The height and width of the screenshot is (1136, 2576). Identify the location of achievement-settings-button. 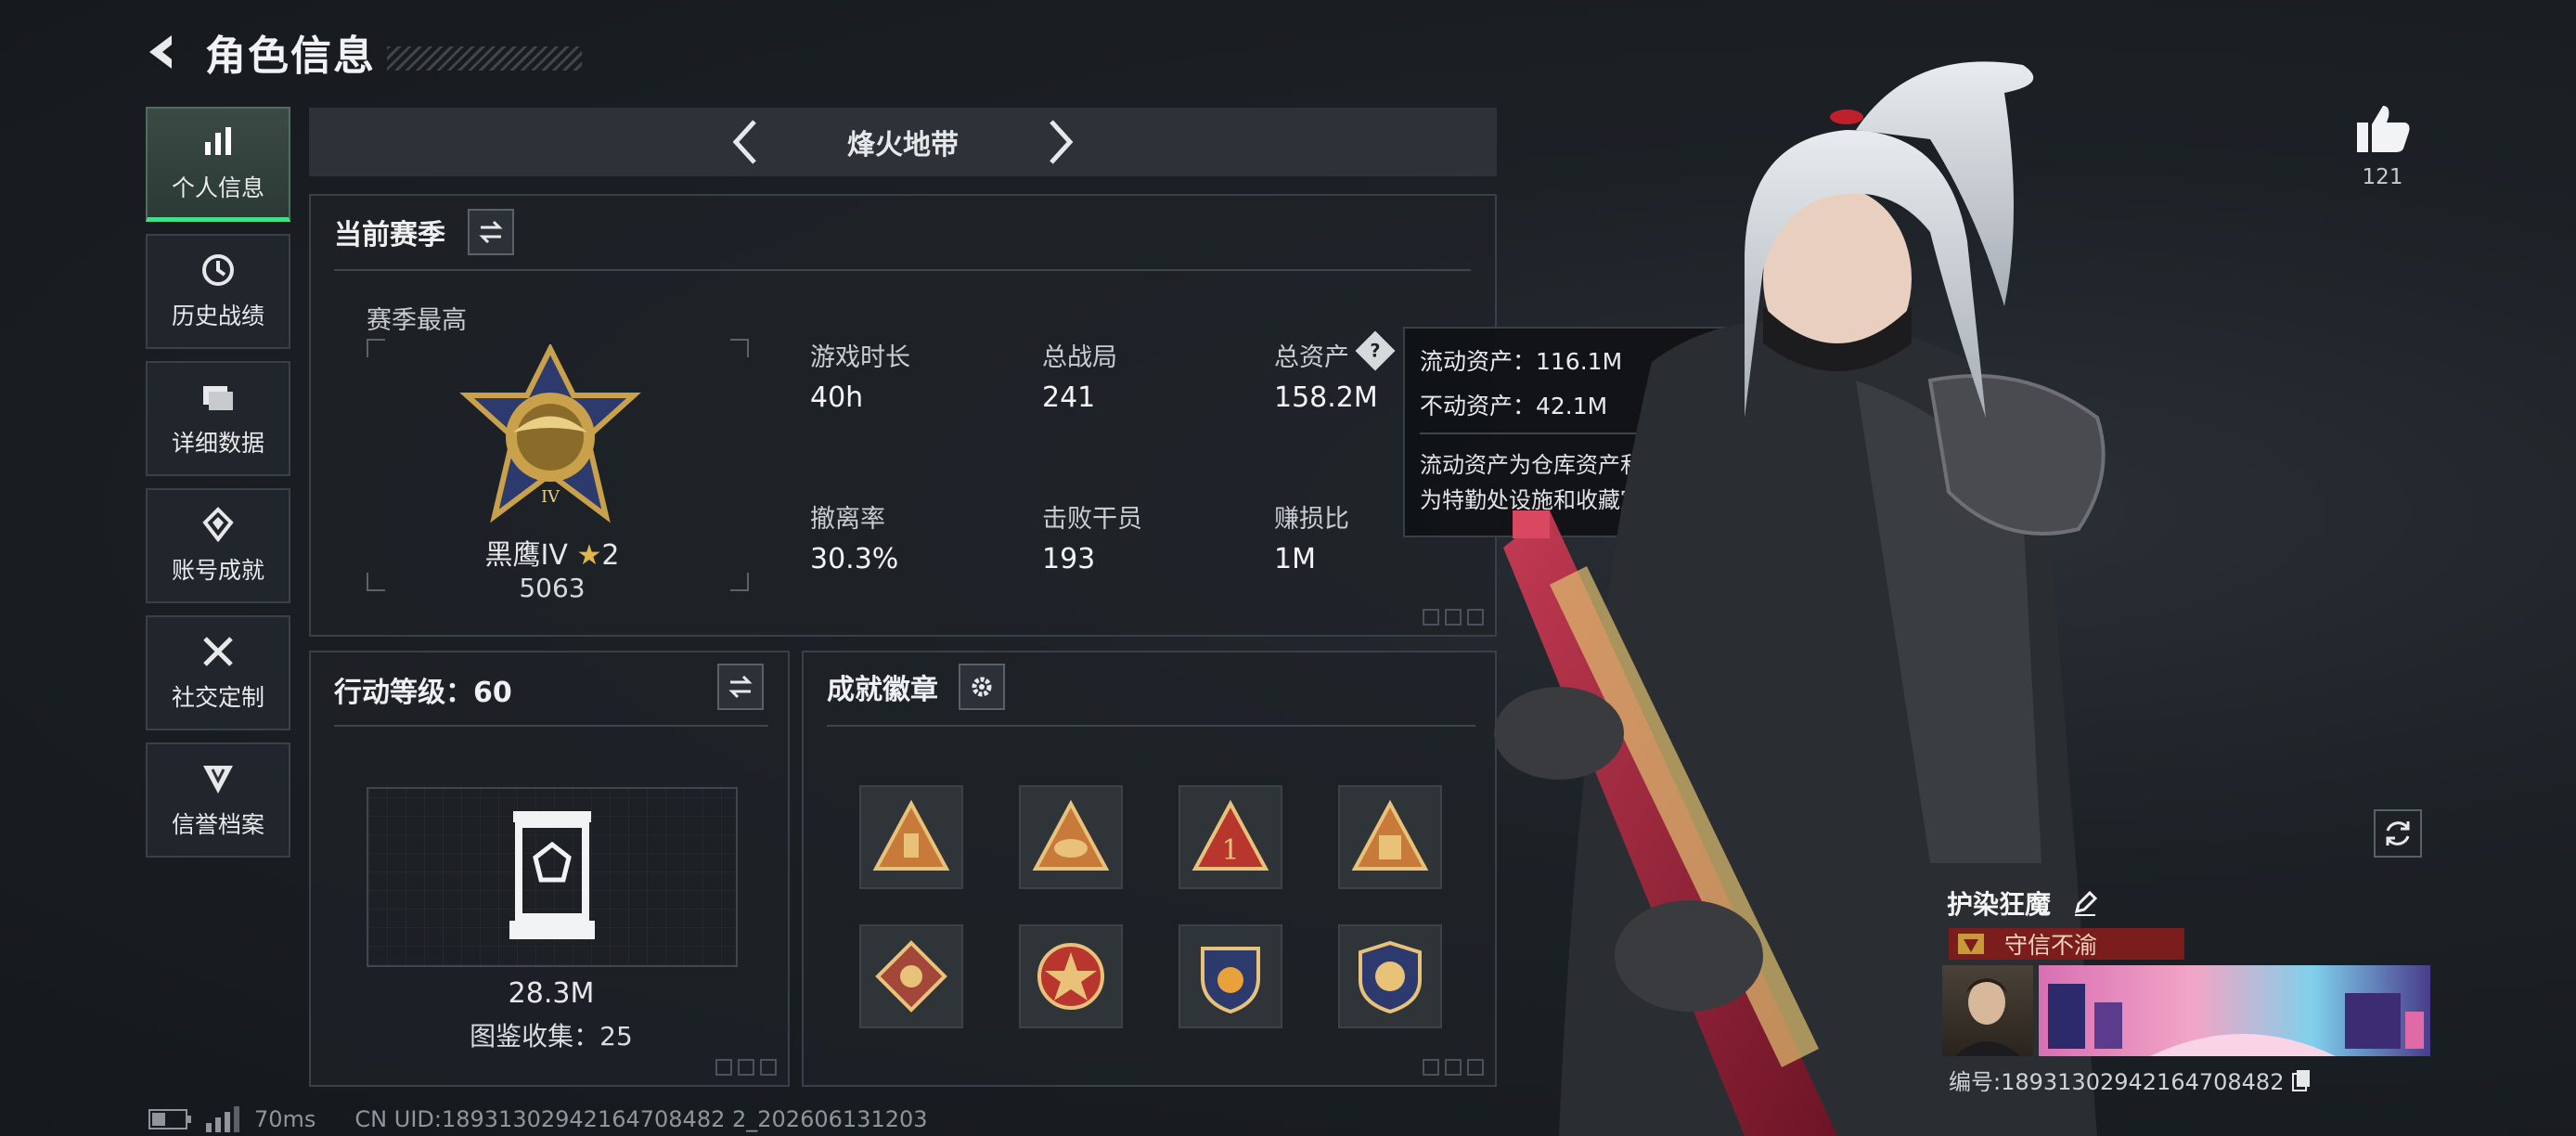
(982, 687).